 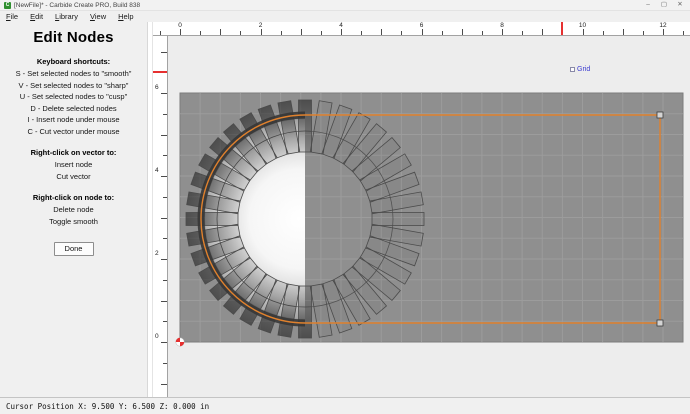 What do you see at coordinates (73, 108) in the screenshot?
I see `shortcut-line: D - Delete selected nodes` at bounding box center [73, 108].